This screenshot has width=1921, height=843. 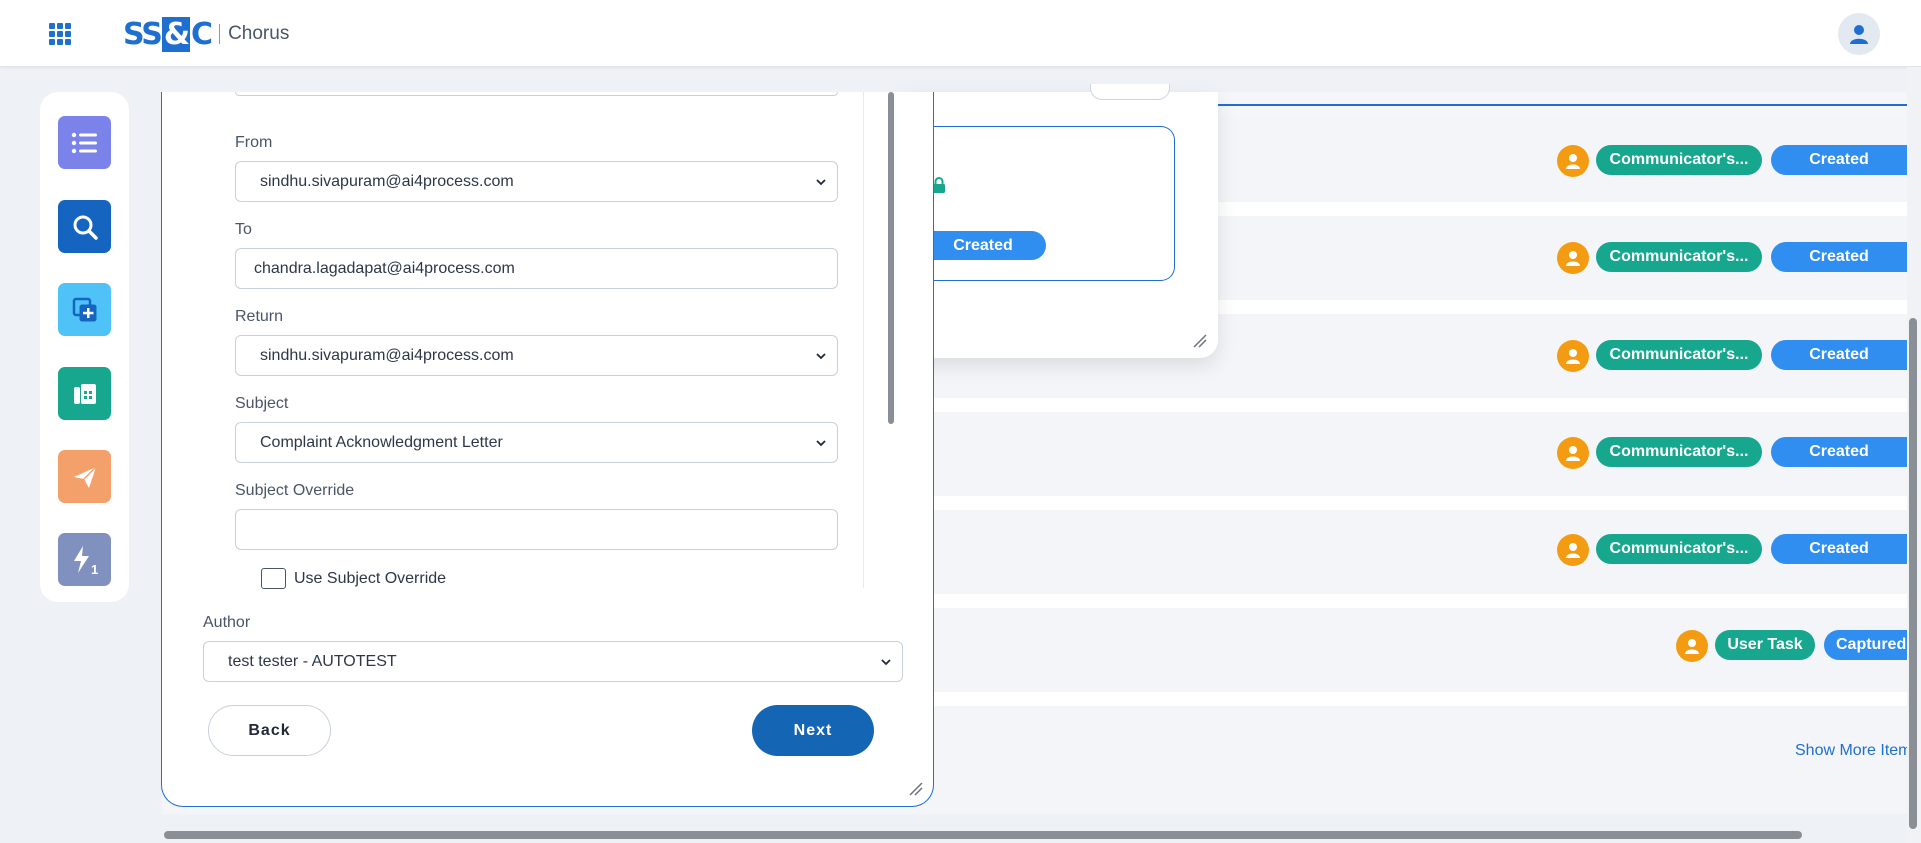 I want to click on status-pill: Captured, so click(x=1865, y=645).